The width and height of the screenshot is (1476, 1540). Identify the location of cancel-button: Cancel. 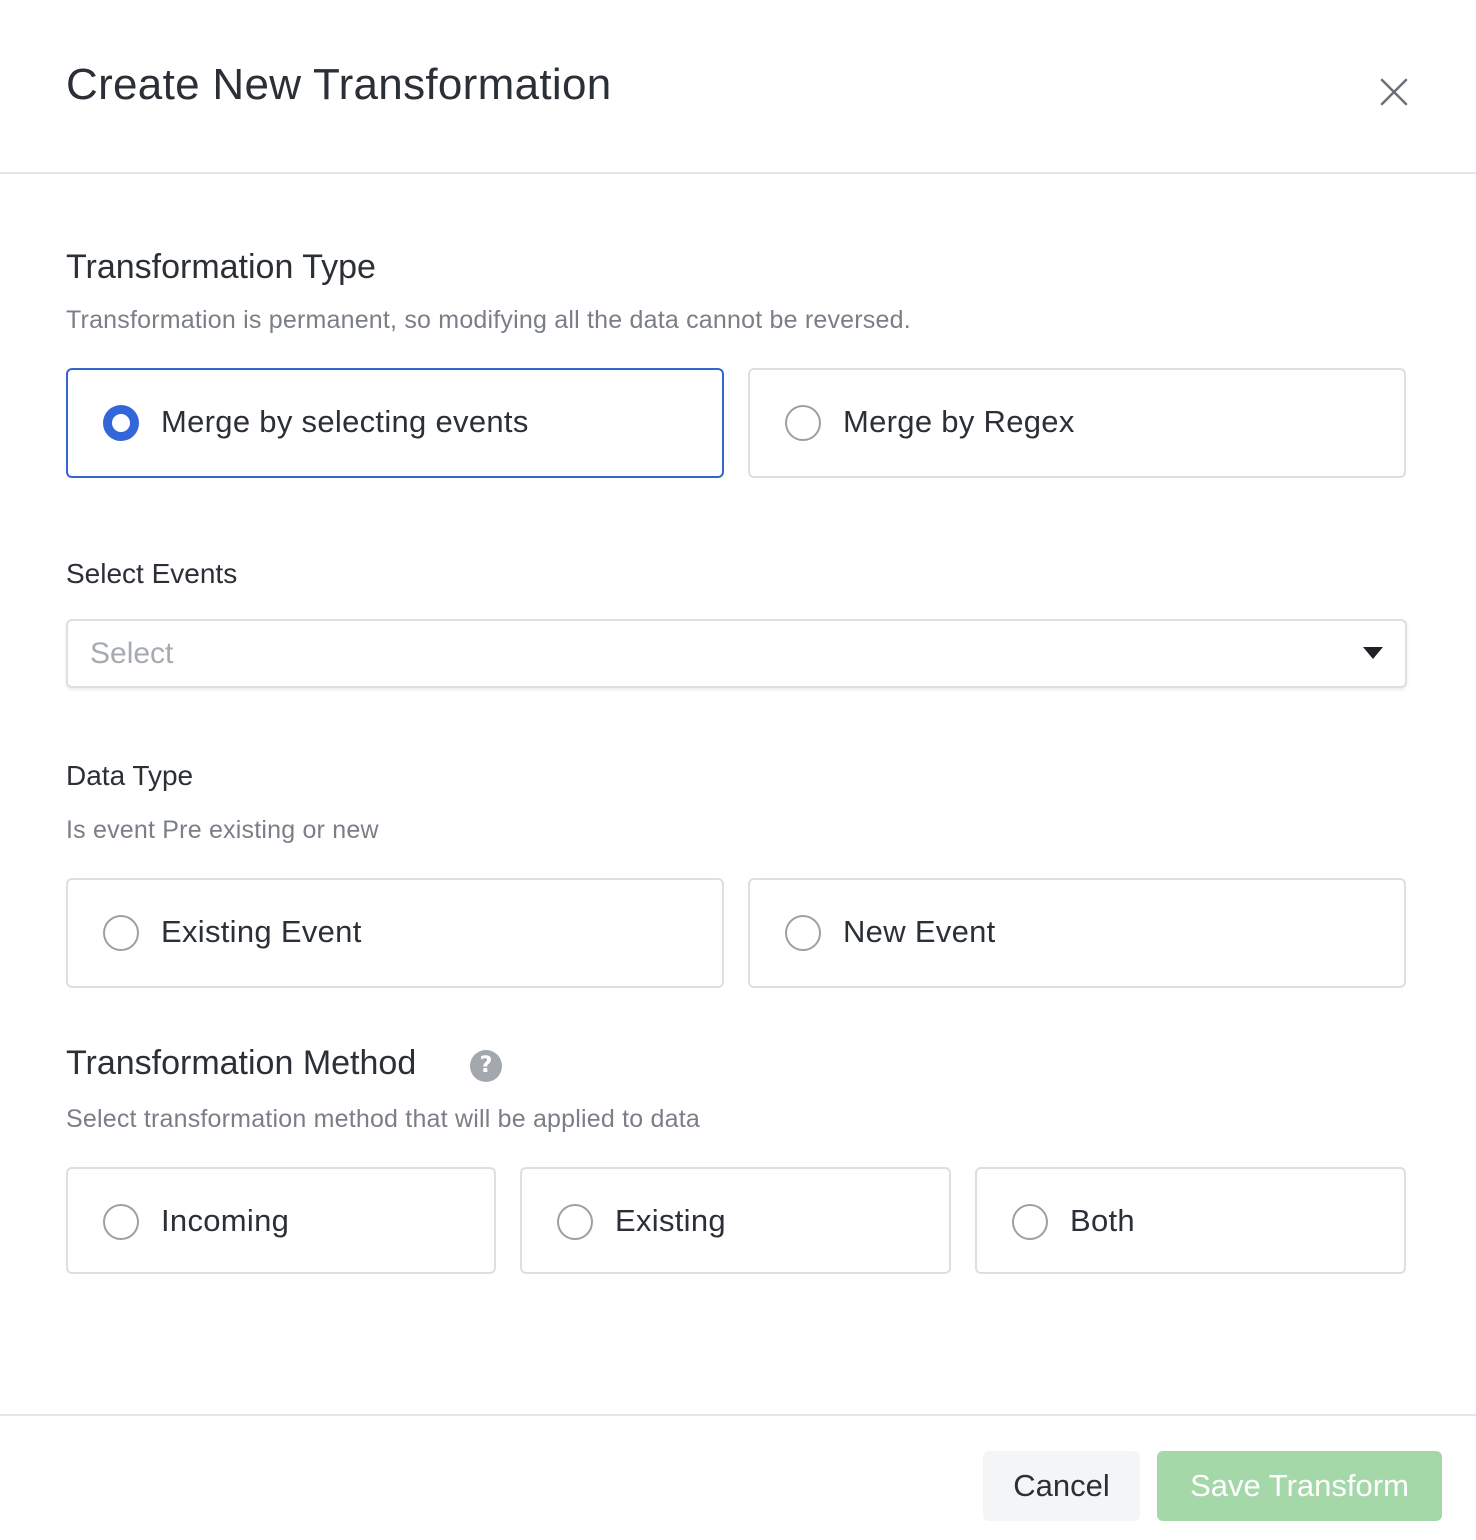
(1061, 1486).